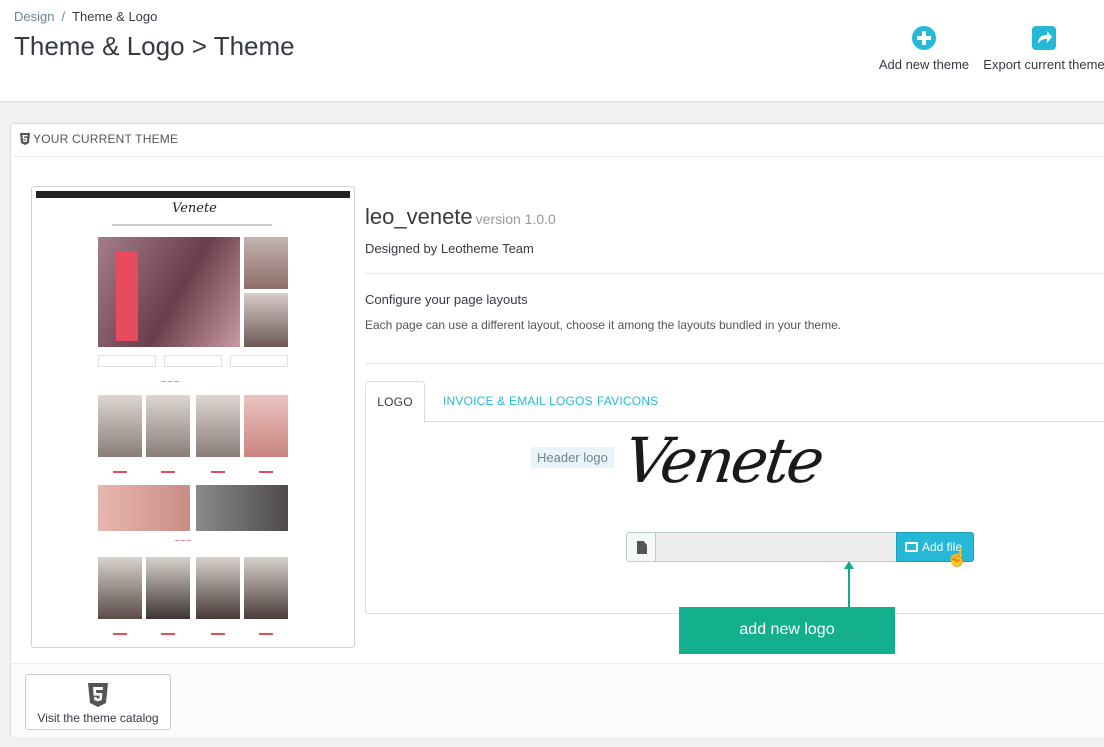 Image resolution: width=1104 pixels, height=747 pixels. Describe the element at coordinates (115, 16) in the screenshot. I see `breadcrumb-current: Theme & Logo` at that location.